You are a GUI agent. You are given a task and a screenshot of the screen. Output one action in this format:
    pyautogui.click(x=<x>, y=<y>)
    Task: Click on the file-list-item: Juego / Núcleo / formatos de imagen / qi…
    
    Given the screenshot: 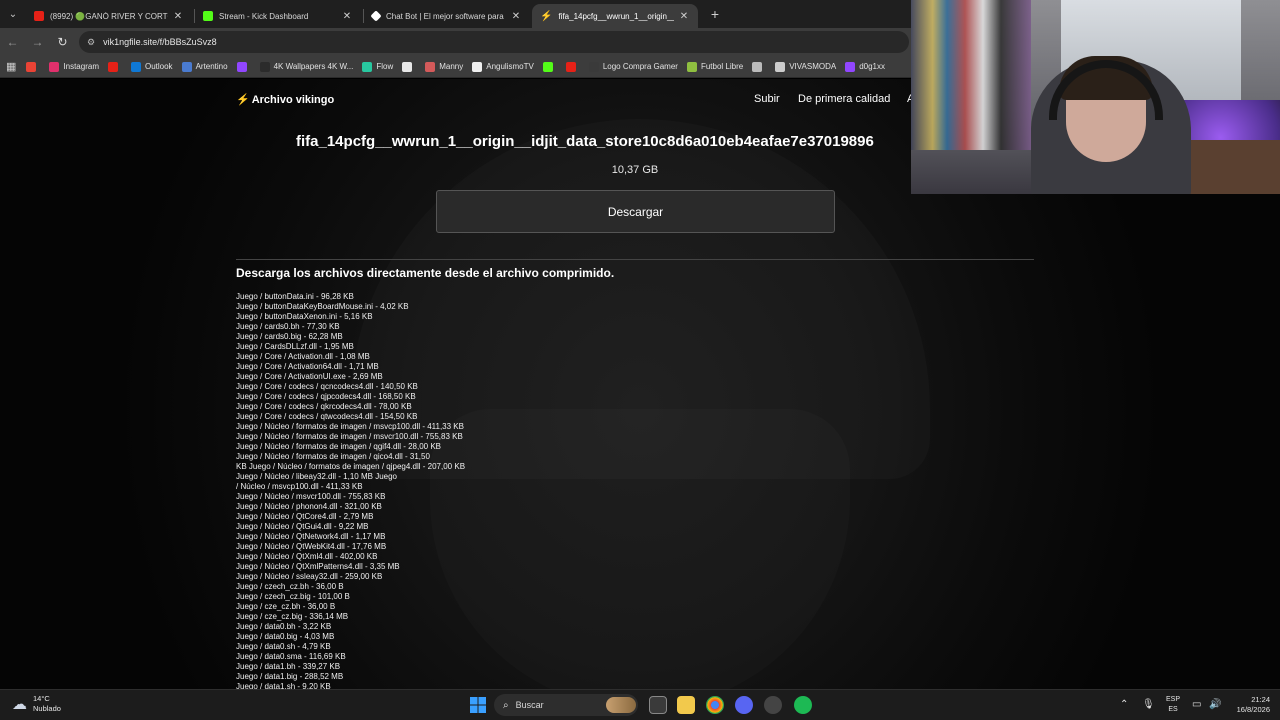 What is the action you would take?
    pyautogui.click(x=333, y=456)
    